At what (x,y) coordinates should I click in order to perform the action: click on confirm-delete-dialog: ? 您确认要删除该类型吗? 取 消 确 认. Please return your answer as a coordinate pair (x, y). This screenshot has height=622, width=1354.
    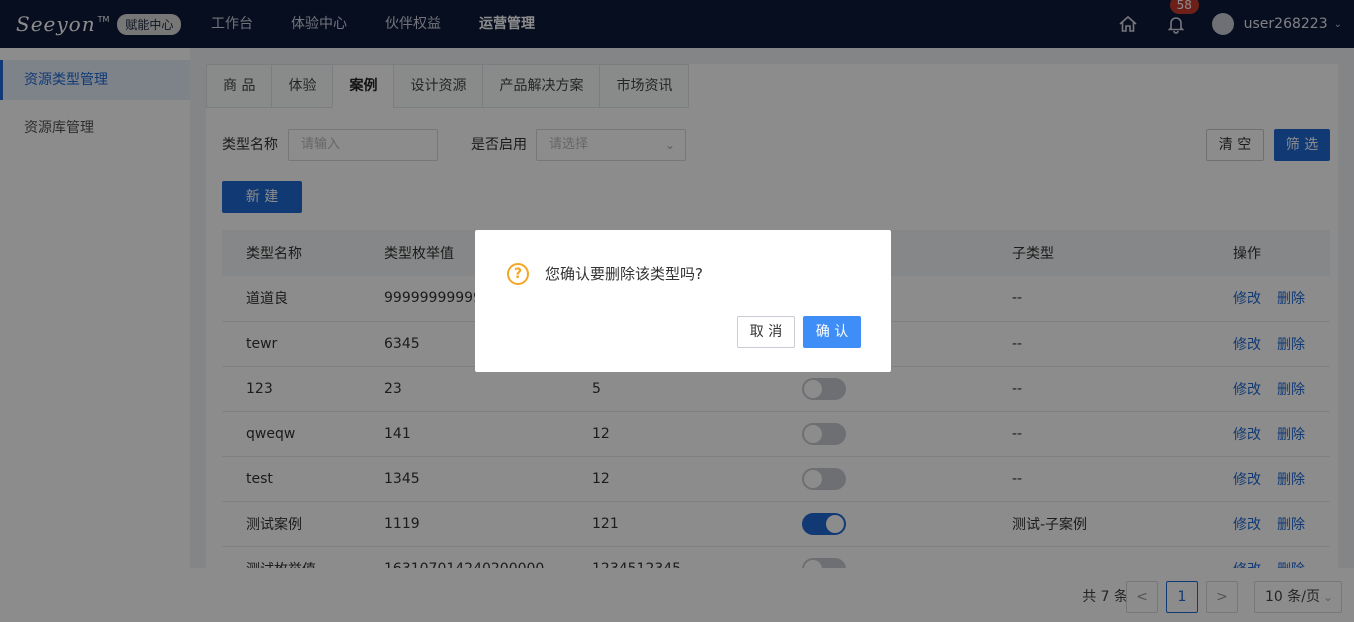
    Looking at the image, I should click on (683, 301).